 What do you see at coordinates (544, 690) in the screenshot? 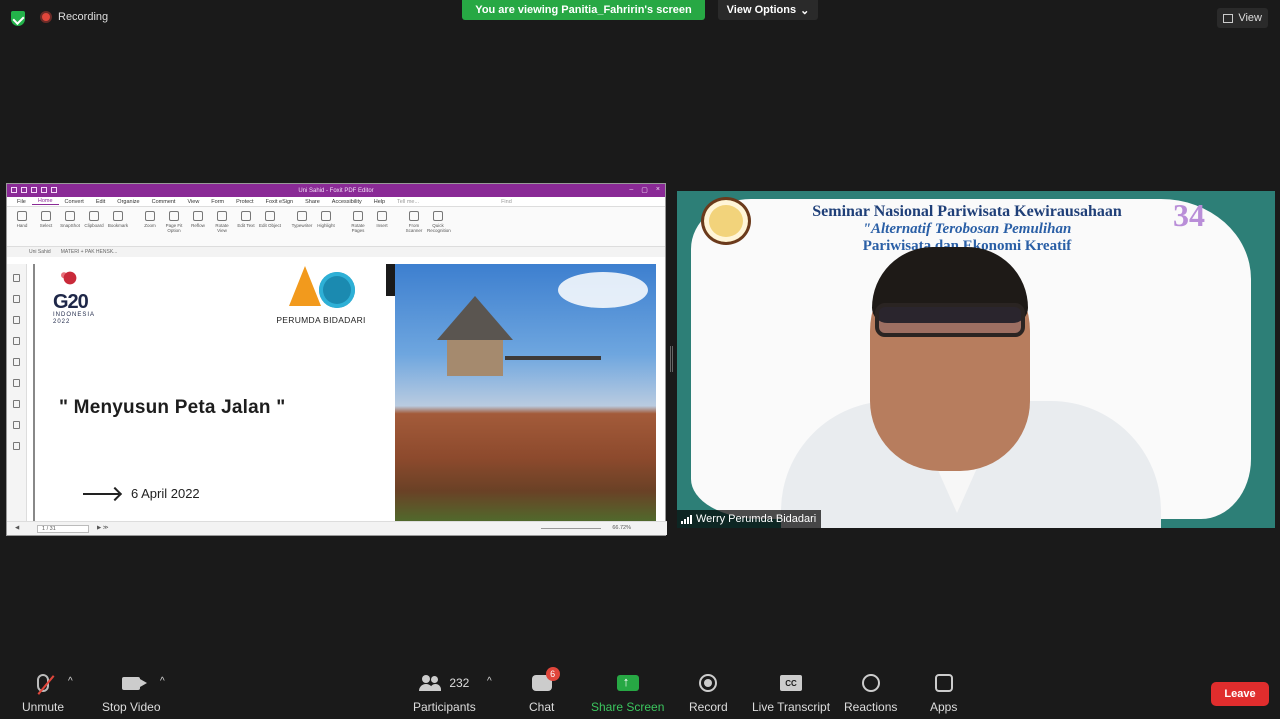
I see `chat-button: 6 Chat` at bounding box center [544, 690].